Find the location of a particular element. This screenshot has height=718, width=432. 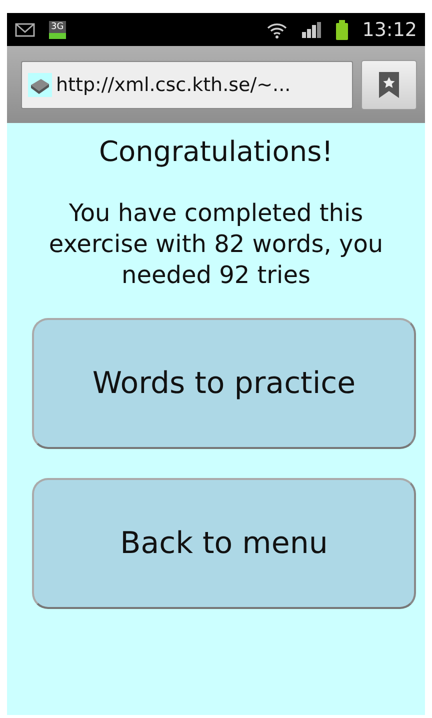

wifi-icon is located at coordinates (277, 29).